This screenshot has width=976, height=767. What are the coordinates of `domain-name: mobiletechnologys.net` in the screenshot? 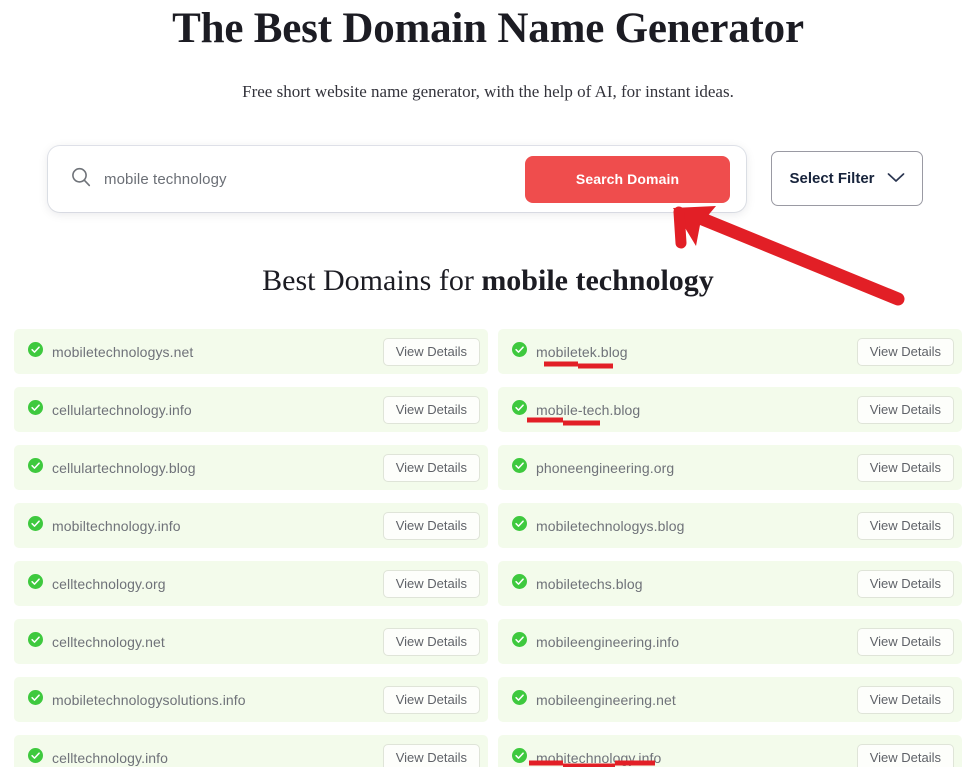 It's located at (123, 351).